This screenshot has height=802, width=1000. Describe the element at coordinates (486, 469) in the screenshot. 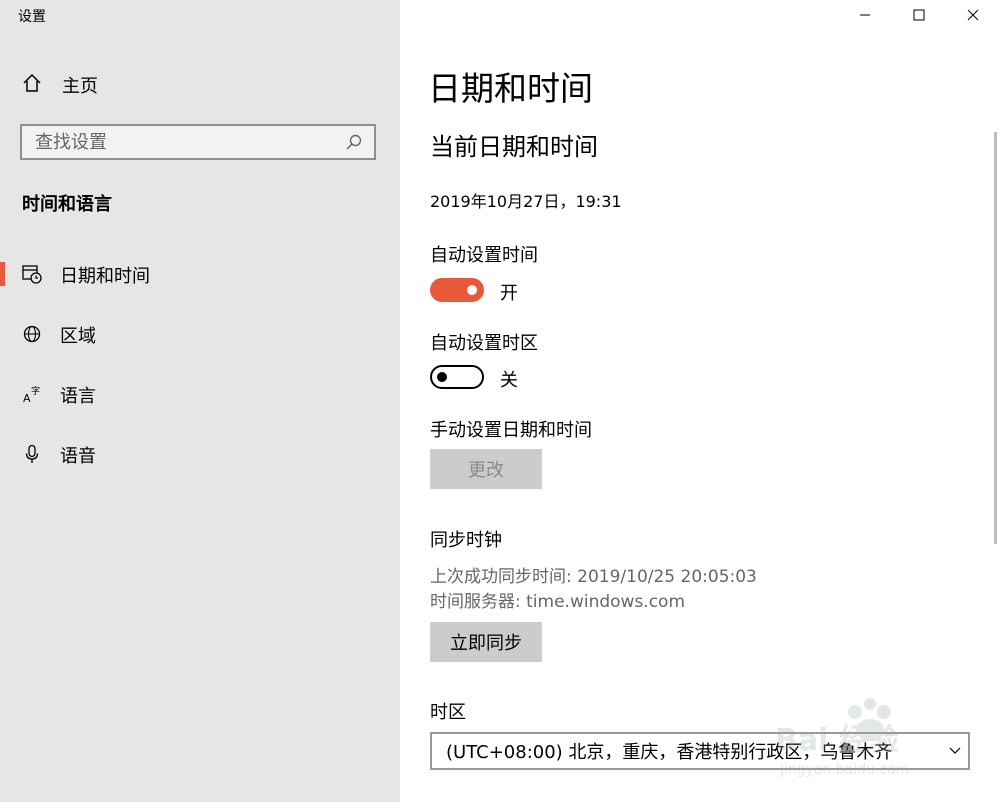

I see `change-button: 更改` at that location.